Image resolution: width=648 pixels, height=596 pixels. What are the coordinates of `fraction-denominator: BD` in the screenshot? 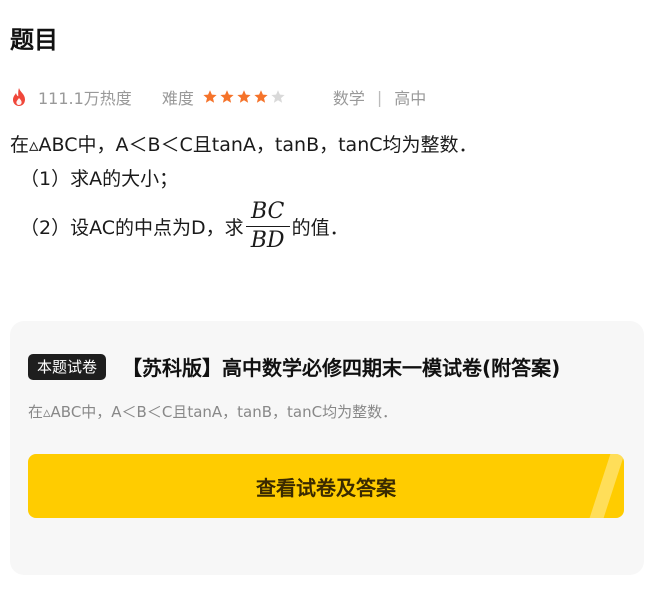 It's located at (267, 240).